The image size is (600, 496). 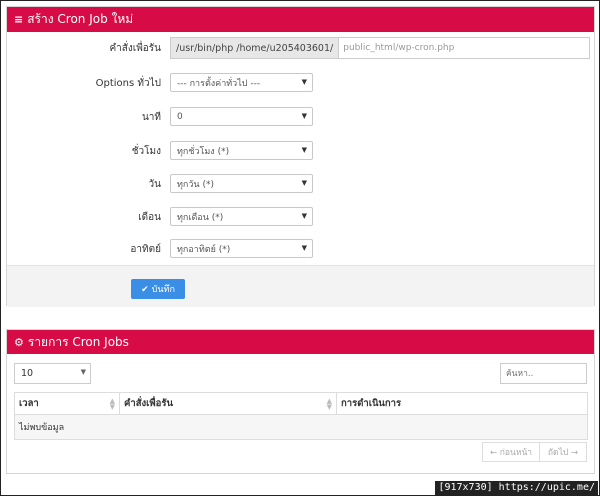 What do you see at coordinates (204, 249) in the screenshot?
I see `weekday-value: ทุกอาทิตย์ (*)` at bounding box center [204, 249].